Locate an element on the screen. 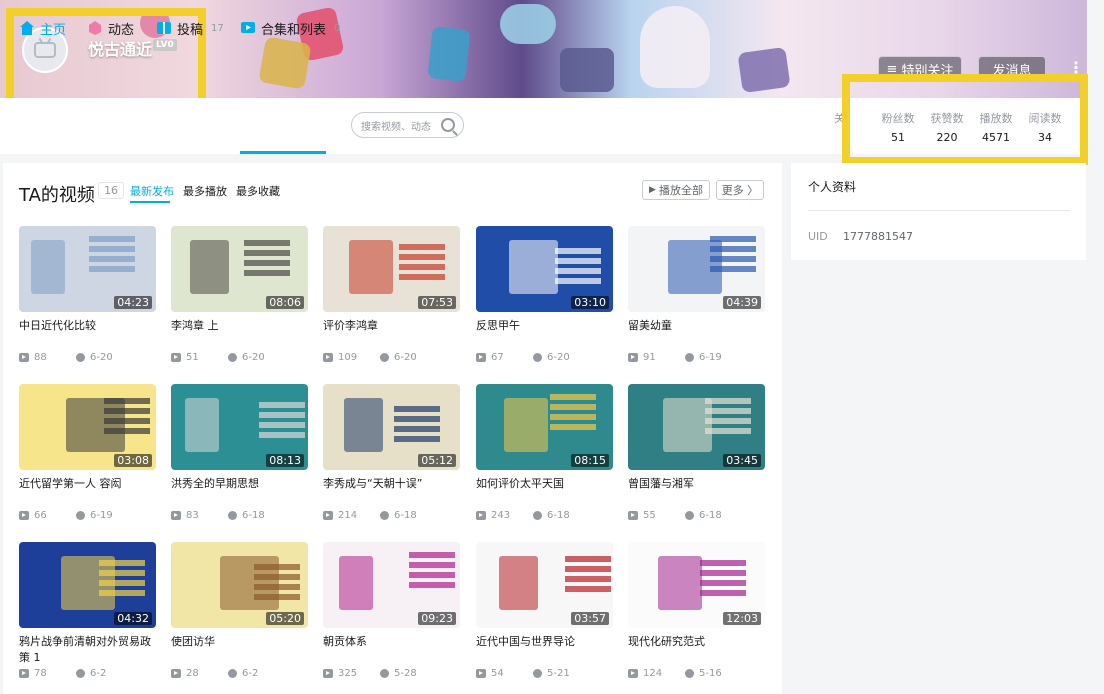  video-card: 12:03 现代化研究范式 124 5-16 is located at coordinates (696, 617).